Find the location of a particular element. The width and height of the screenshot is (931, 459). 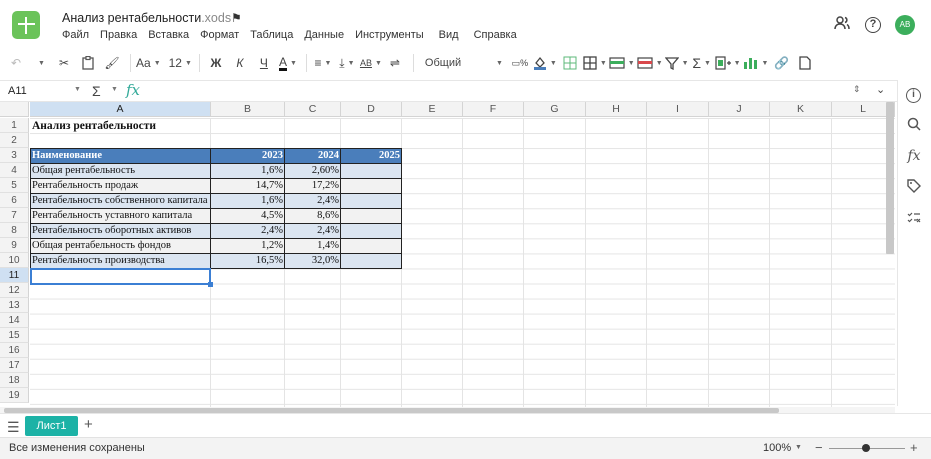

menu-file: Файл is located at coordinates (75, 35).